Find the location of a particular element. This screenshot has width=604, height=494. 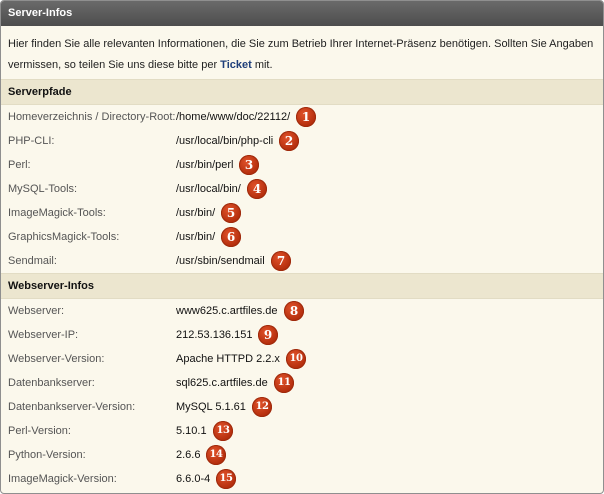

info-value: 2.6.6 is located at coordinates (188, 455).